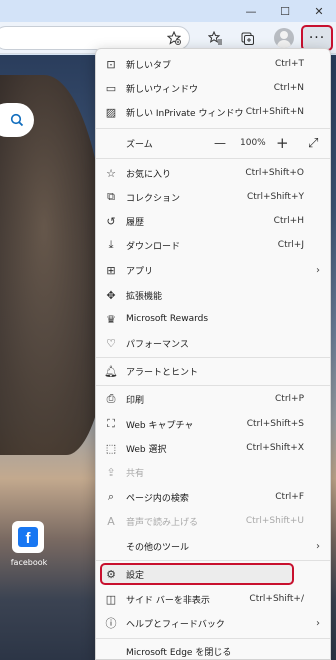 This screenshot has height=660, width=336. What do you see at coordinates (247, 38) in the screenshot?
I see `collections-icon` at bounding box center [247, 38].